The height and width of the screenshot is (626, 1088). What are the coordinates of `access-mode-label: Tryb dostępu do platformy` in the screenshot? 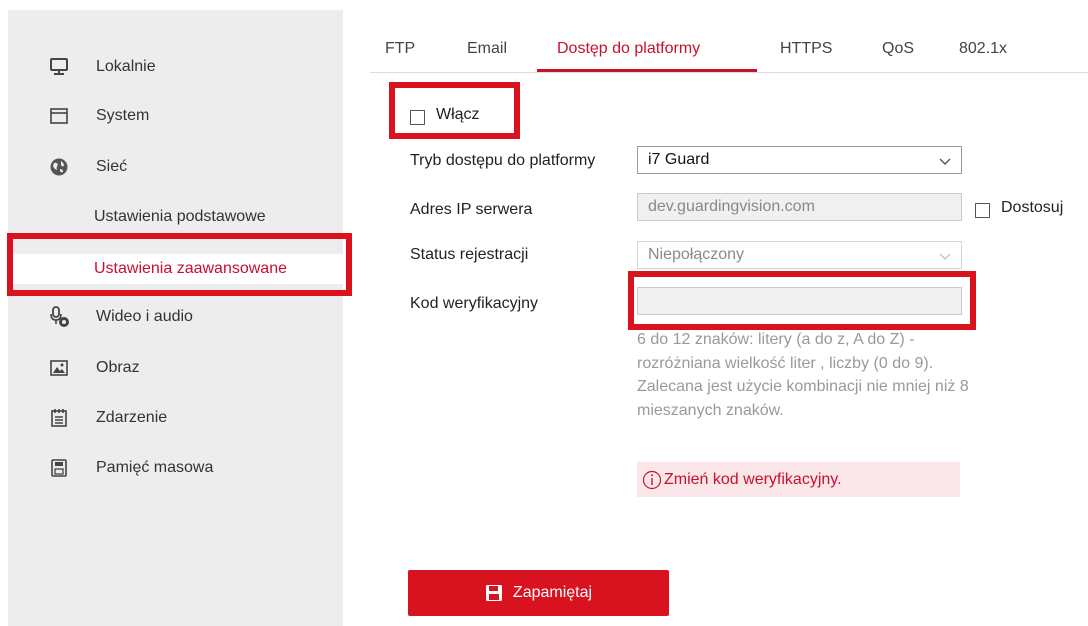 It's located at (503, 160).